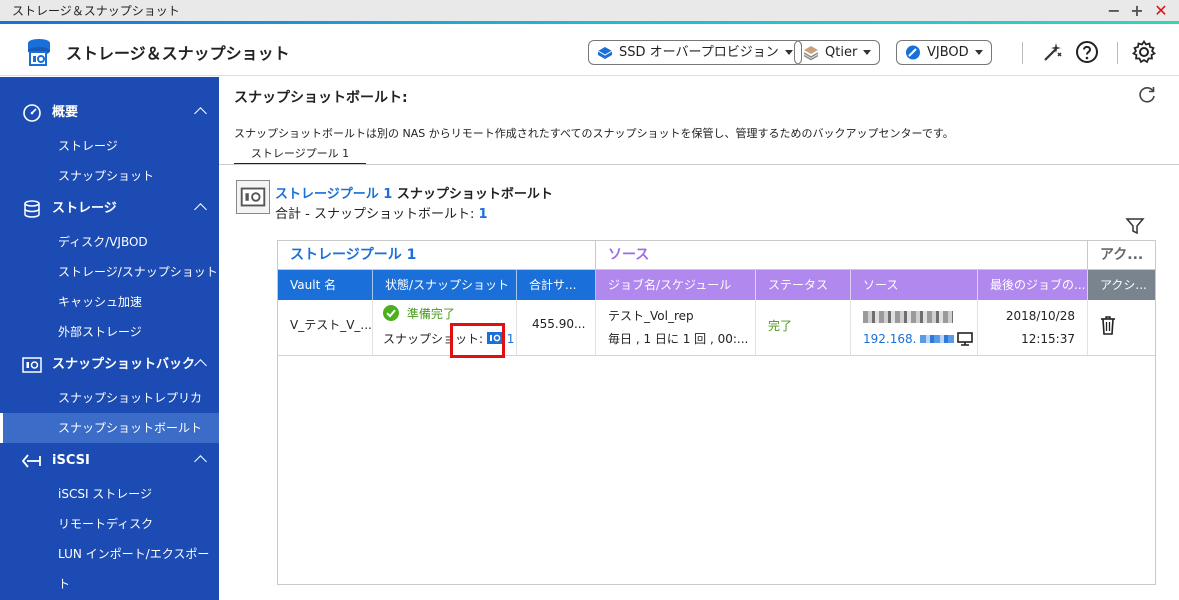 The height and width of the screenshot is (600, 1179). Describe the element at coordinates (1048, 339) in the screenshot. I see `last-job-time: 12:15:37` at that location.